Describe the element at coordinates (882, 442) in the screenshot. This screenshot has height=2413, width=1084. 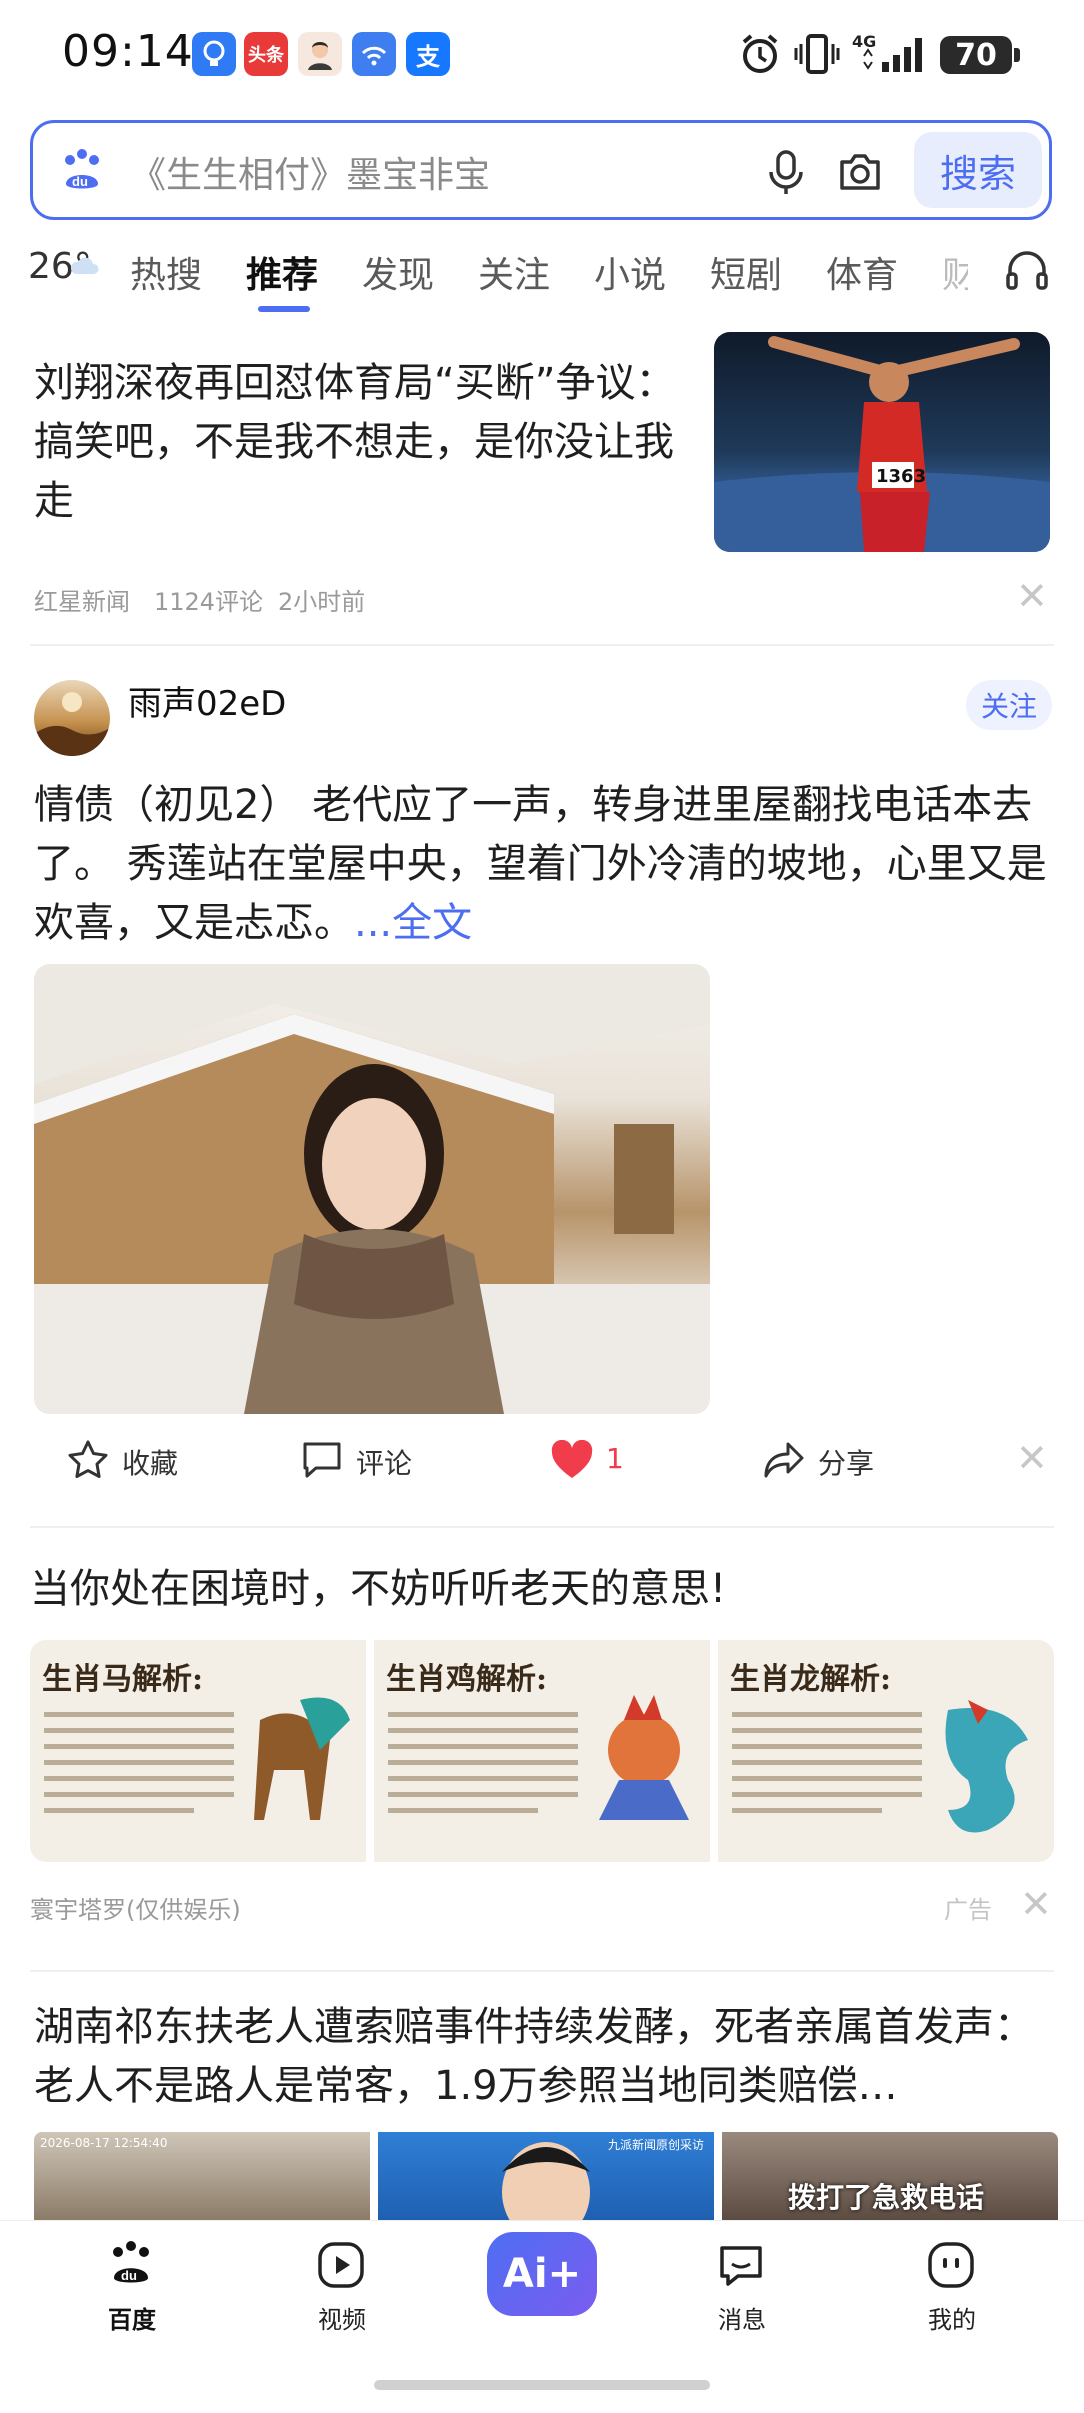
I see `news-thumbnail-athlete: 1363` at that location.